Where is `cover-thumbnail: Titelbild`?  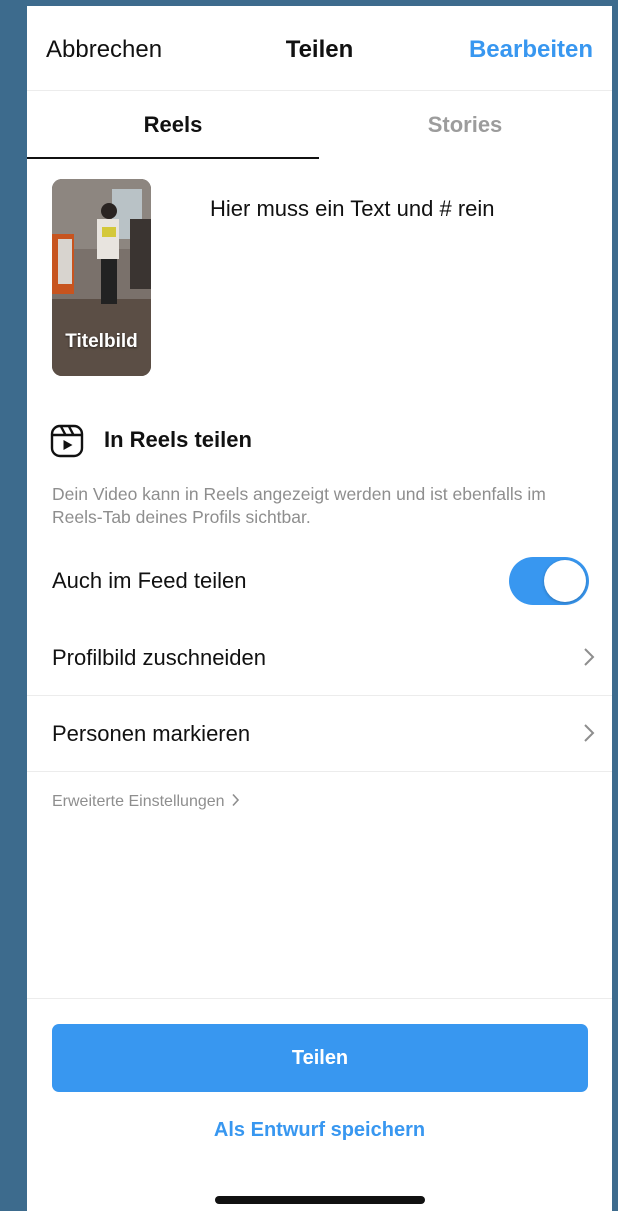
cover-thumbnail: Titelbild is located at coordinates (101, 277).